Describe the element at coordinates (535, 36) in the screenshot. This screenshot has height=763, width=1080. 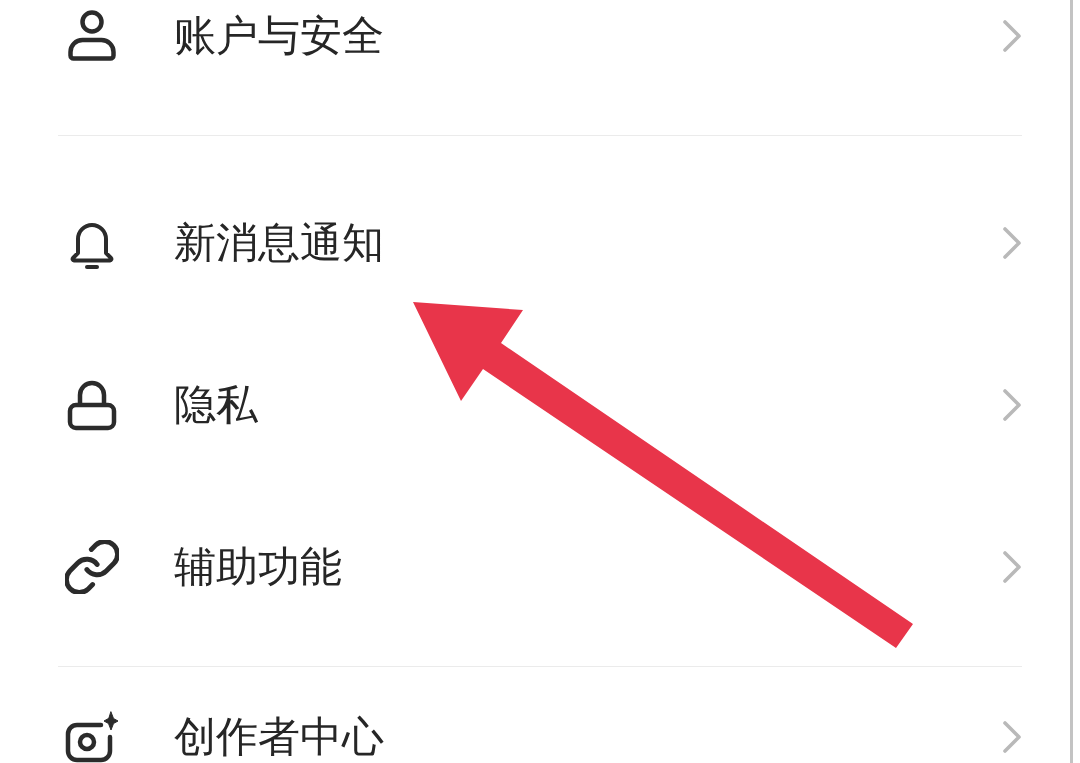
I see `settings-menu-item: 账户与安全` at that location.